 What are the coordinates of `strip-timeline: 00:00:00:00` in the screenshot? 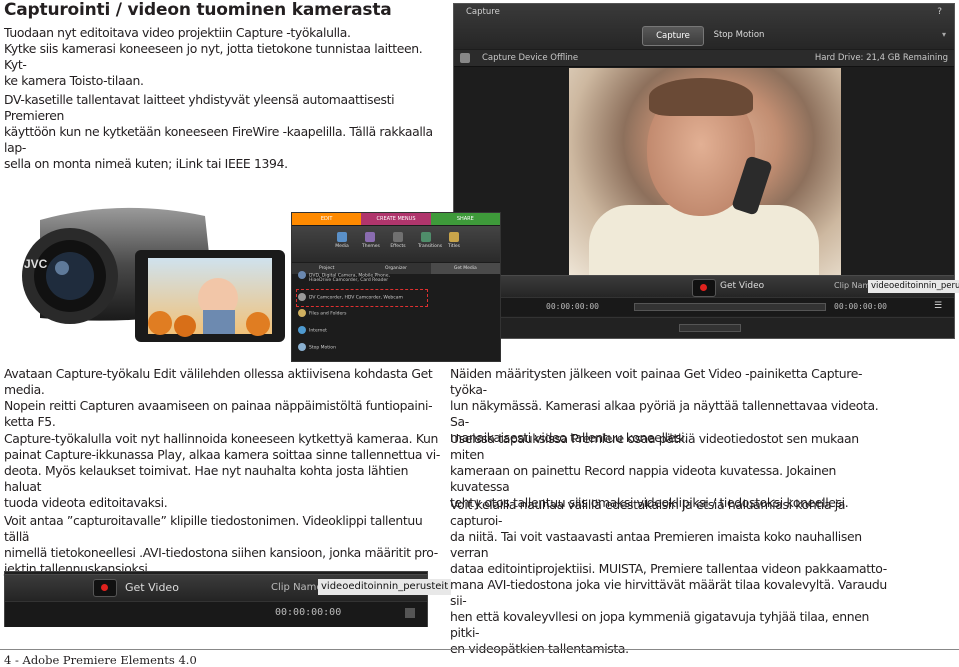 It's located at (216, 614).